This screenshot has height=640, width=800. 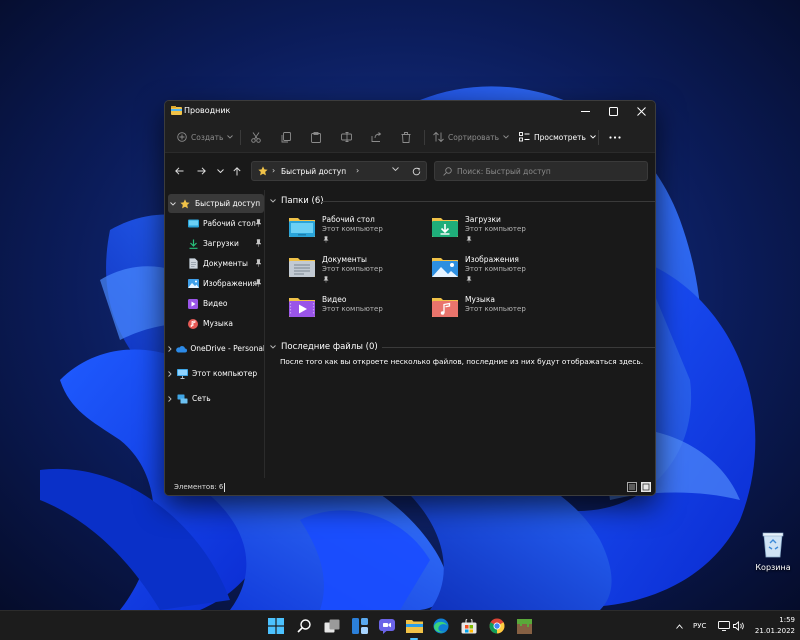 What do you see at coordinates (679, 625) in the screenshot?
I see `show-hidden-icons-button` at bounding box center [679, 625].